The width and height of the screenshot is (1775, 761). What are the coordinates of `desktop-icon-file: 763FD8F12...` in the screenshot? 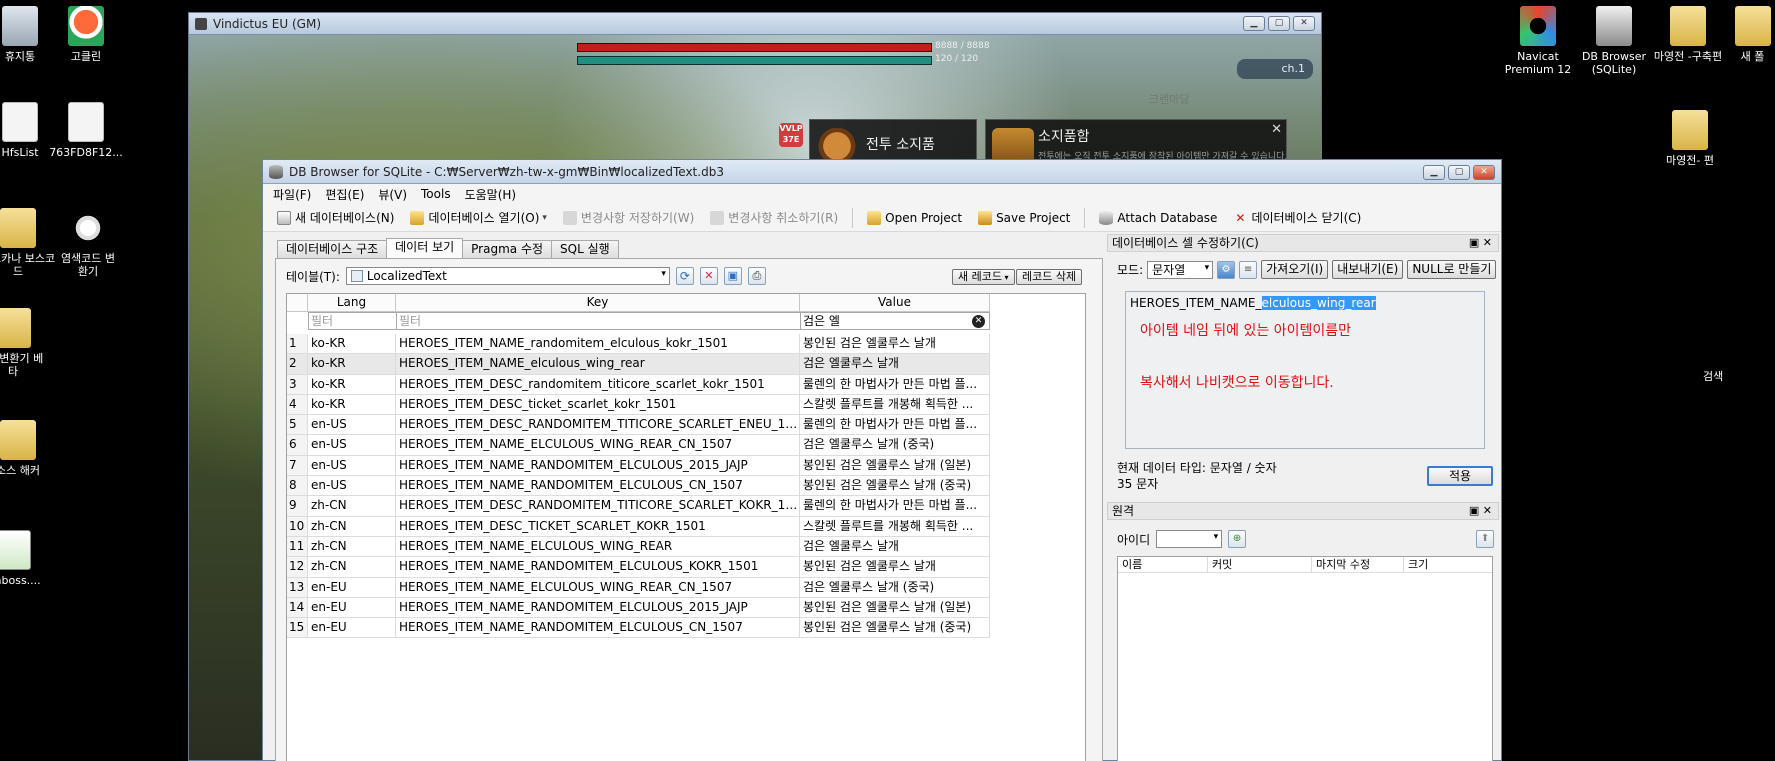 It's located at (86, 130).